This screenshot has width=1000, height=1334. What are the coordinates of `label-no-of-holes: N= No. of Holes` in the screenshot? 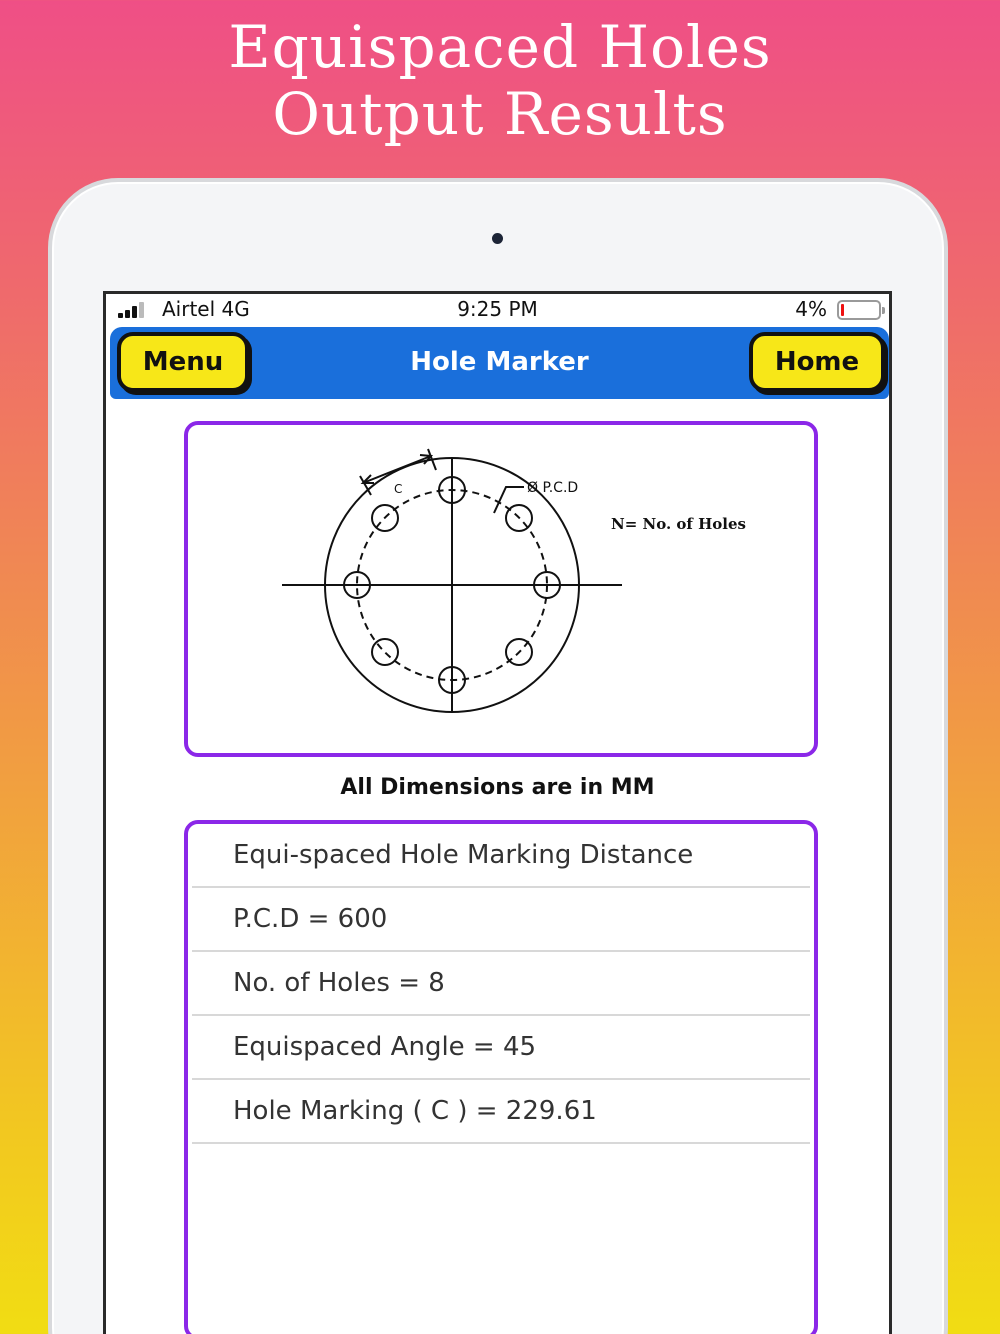 It's located at (678, 524).